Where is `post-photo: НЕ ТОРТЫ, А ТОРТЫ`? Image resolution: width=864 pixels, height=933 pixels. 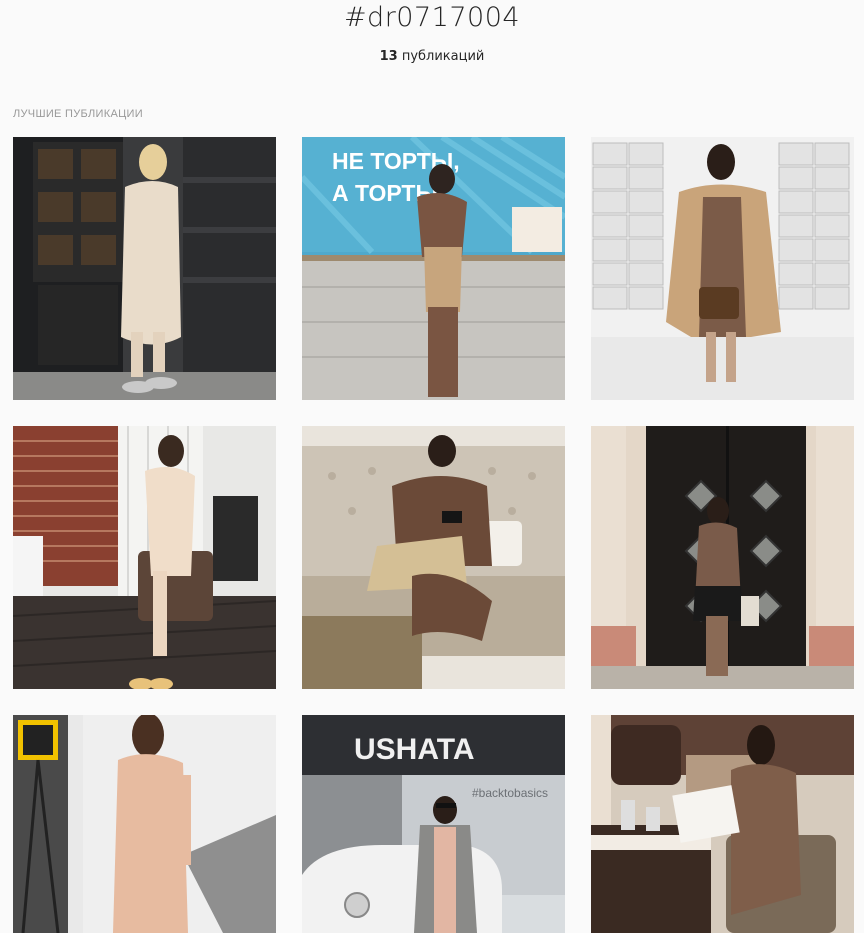
post-photo: НЕ ТОРТЫ, А ТОРТЫ is located at coordinates (433, 268).